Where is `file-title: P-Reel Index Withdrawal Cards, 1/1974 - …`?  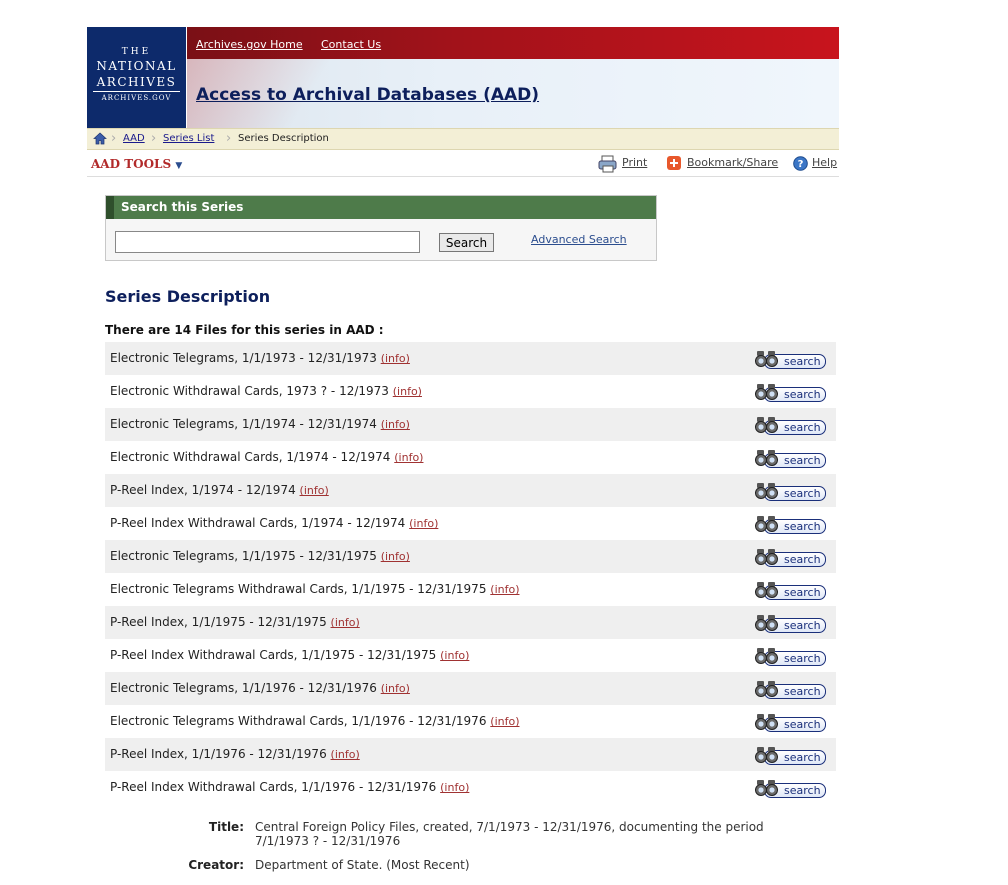
file-title: P-Reel Index Withdrawal Cards, 1/1974 - … is located at coordinates (274, 523).